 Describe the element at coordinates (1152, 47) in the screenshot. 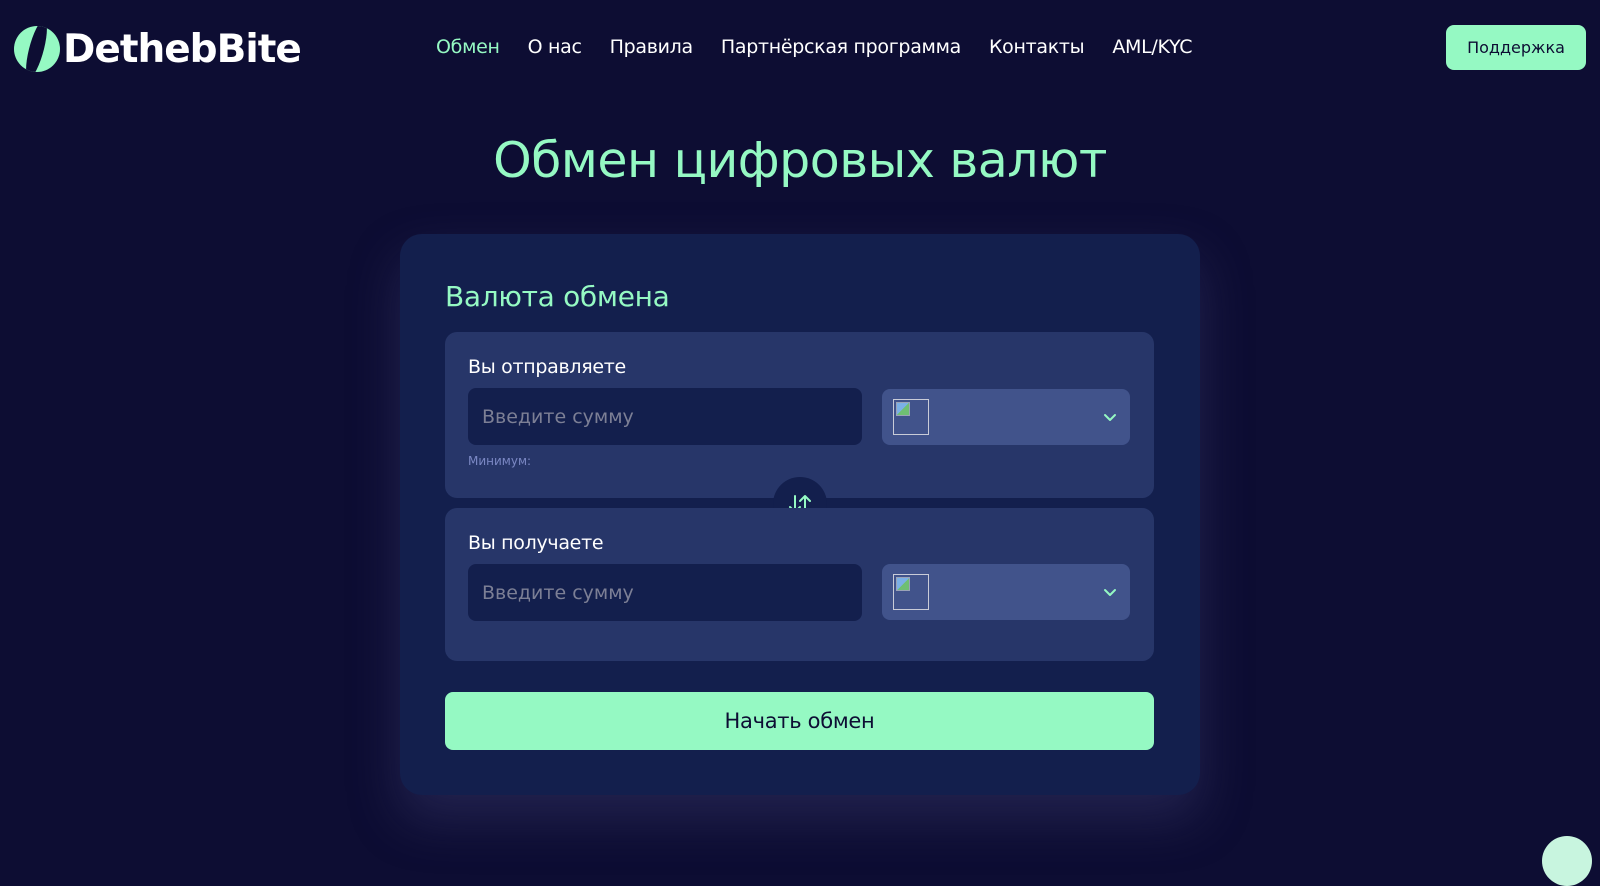

I see `nav-item-aml-kyc: AML/KYC` at that location.